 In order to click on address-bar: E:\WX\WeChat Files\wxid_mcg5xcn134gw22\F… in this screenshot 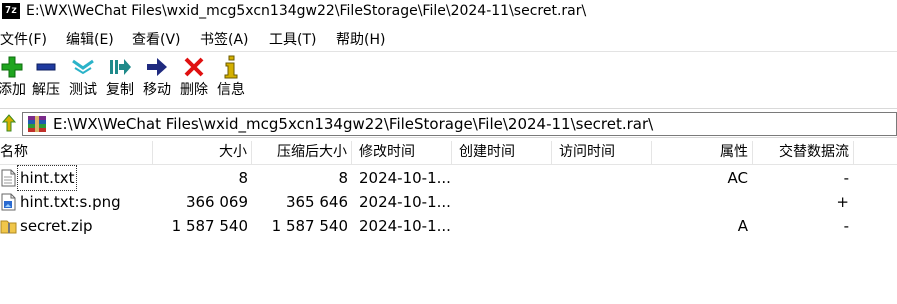, I will do `click(448, 123)`.